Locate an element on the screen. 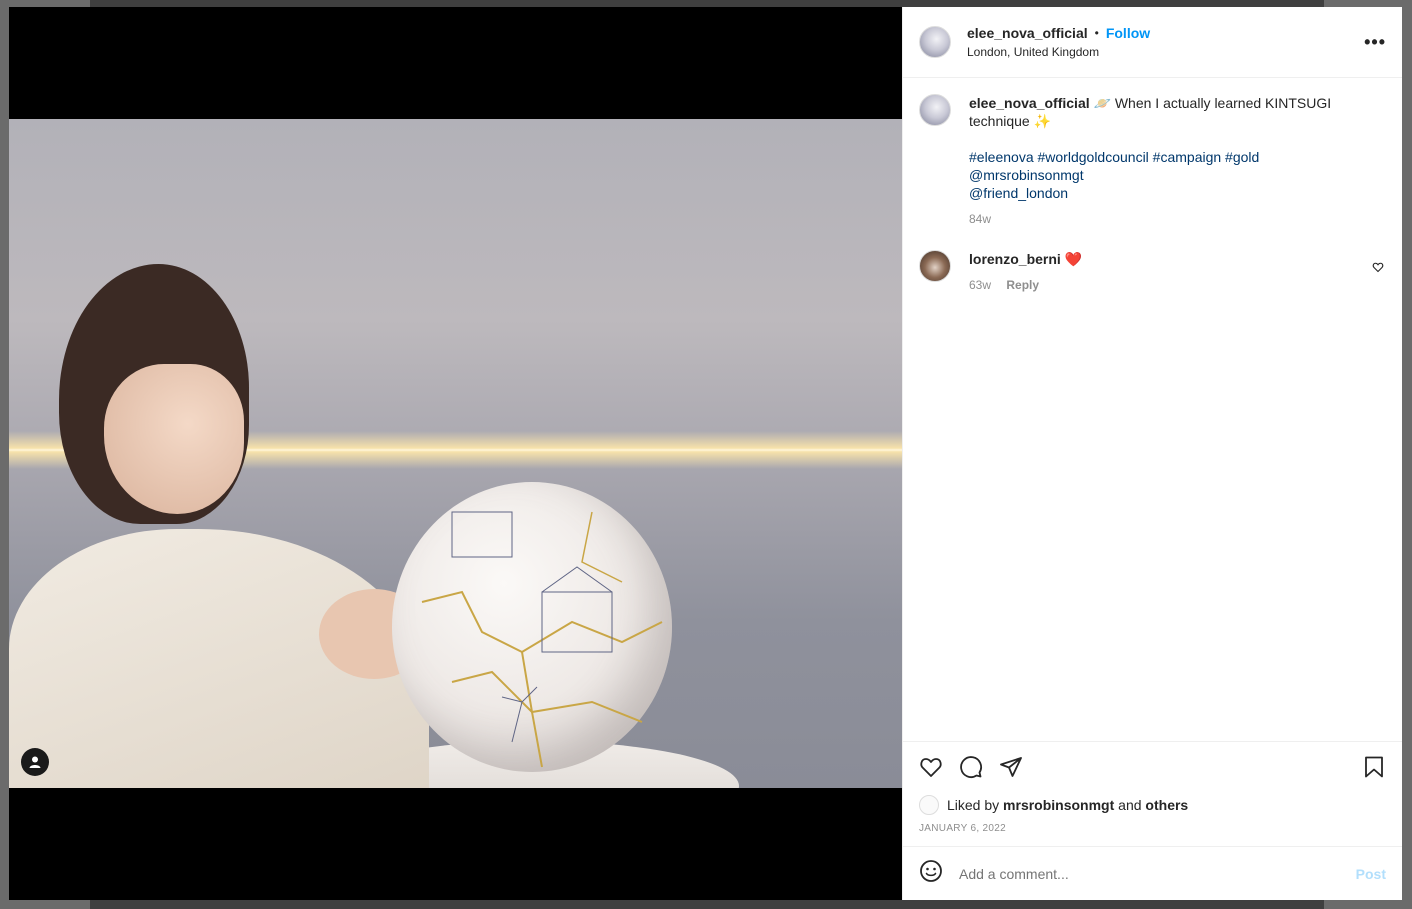 This screenshot has width=1412, height=909. comment-like-icon is located at coordinates (1379, 269).